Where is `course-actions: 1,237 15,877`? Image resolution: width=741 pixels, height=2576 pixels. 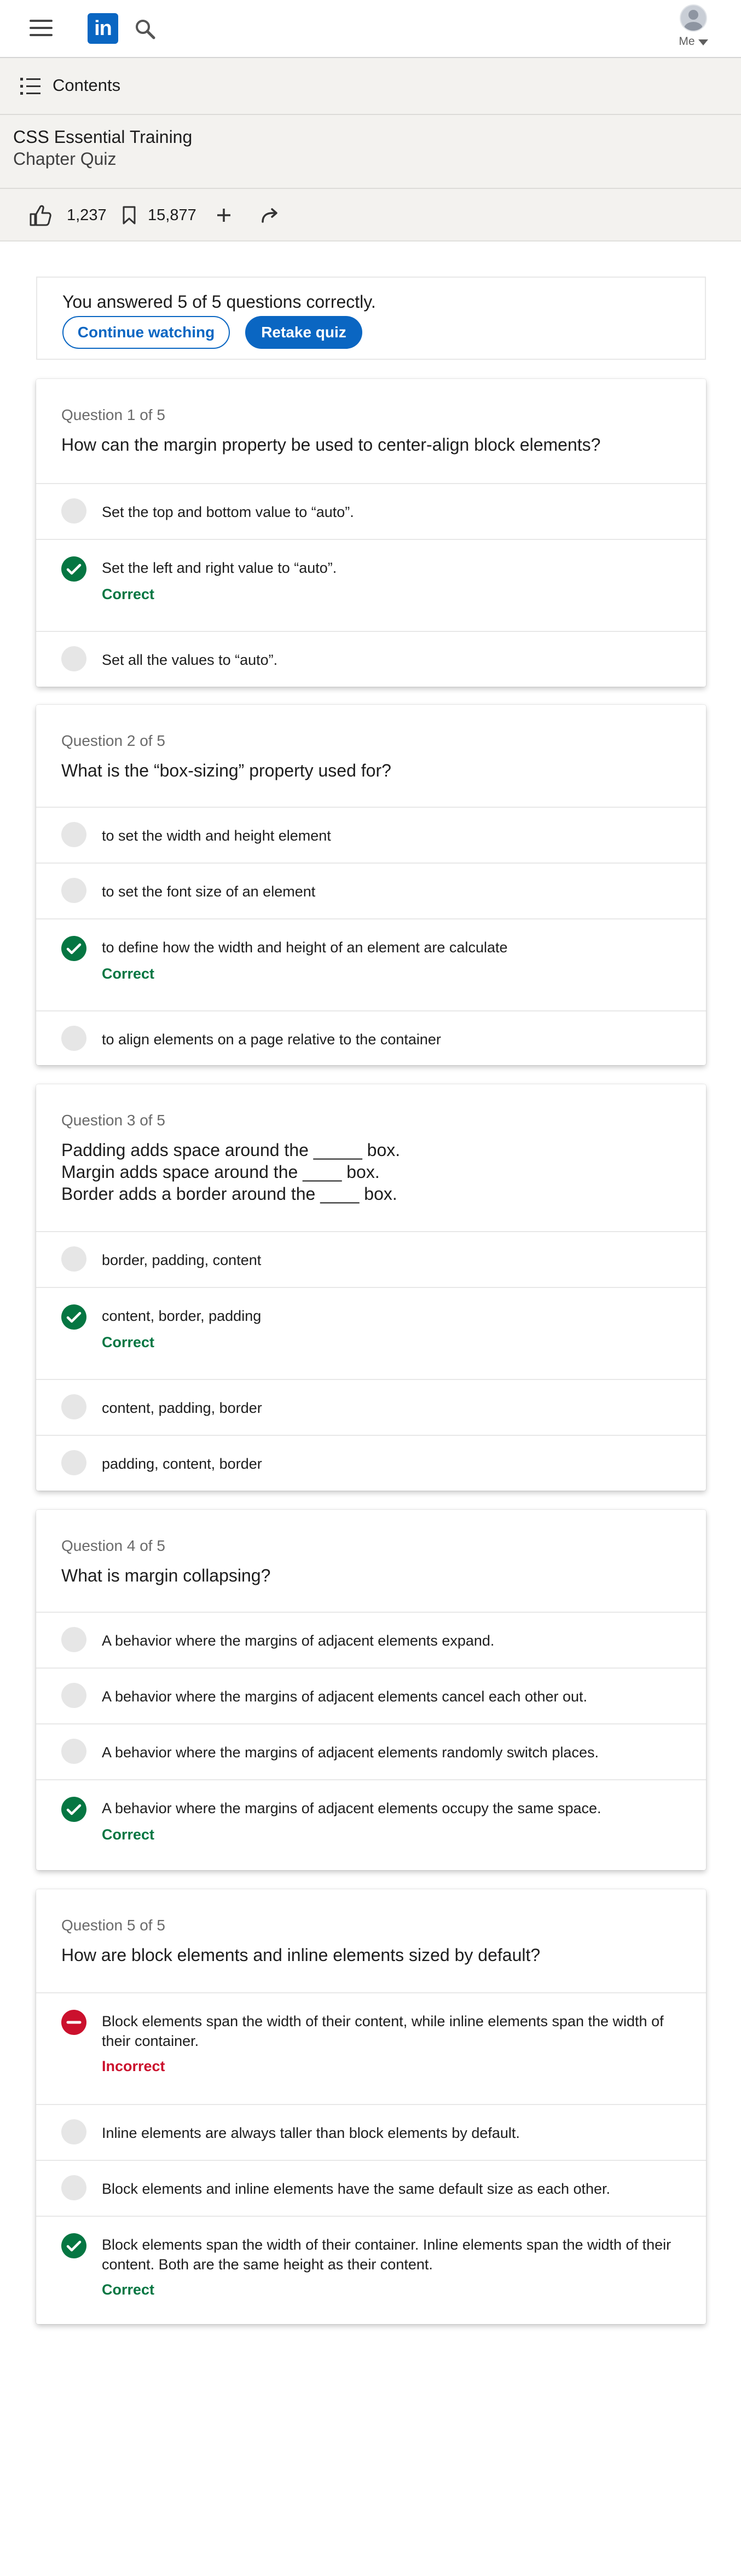
course-actions: 1,237 15,877 is located at coordinates (370, 215).